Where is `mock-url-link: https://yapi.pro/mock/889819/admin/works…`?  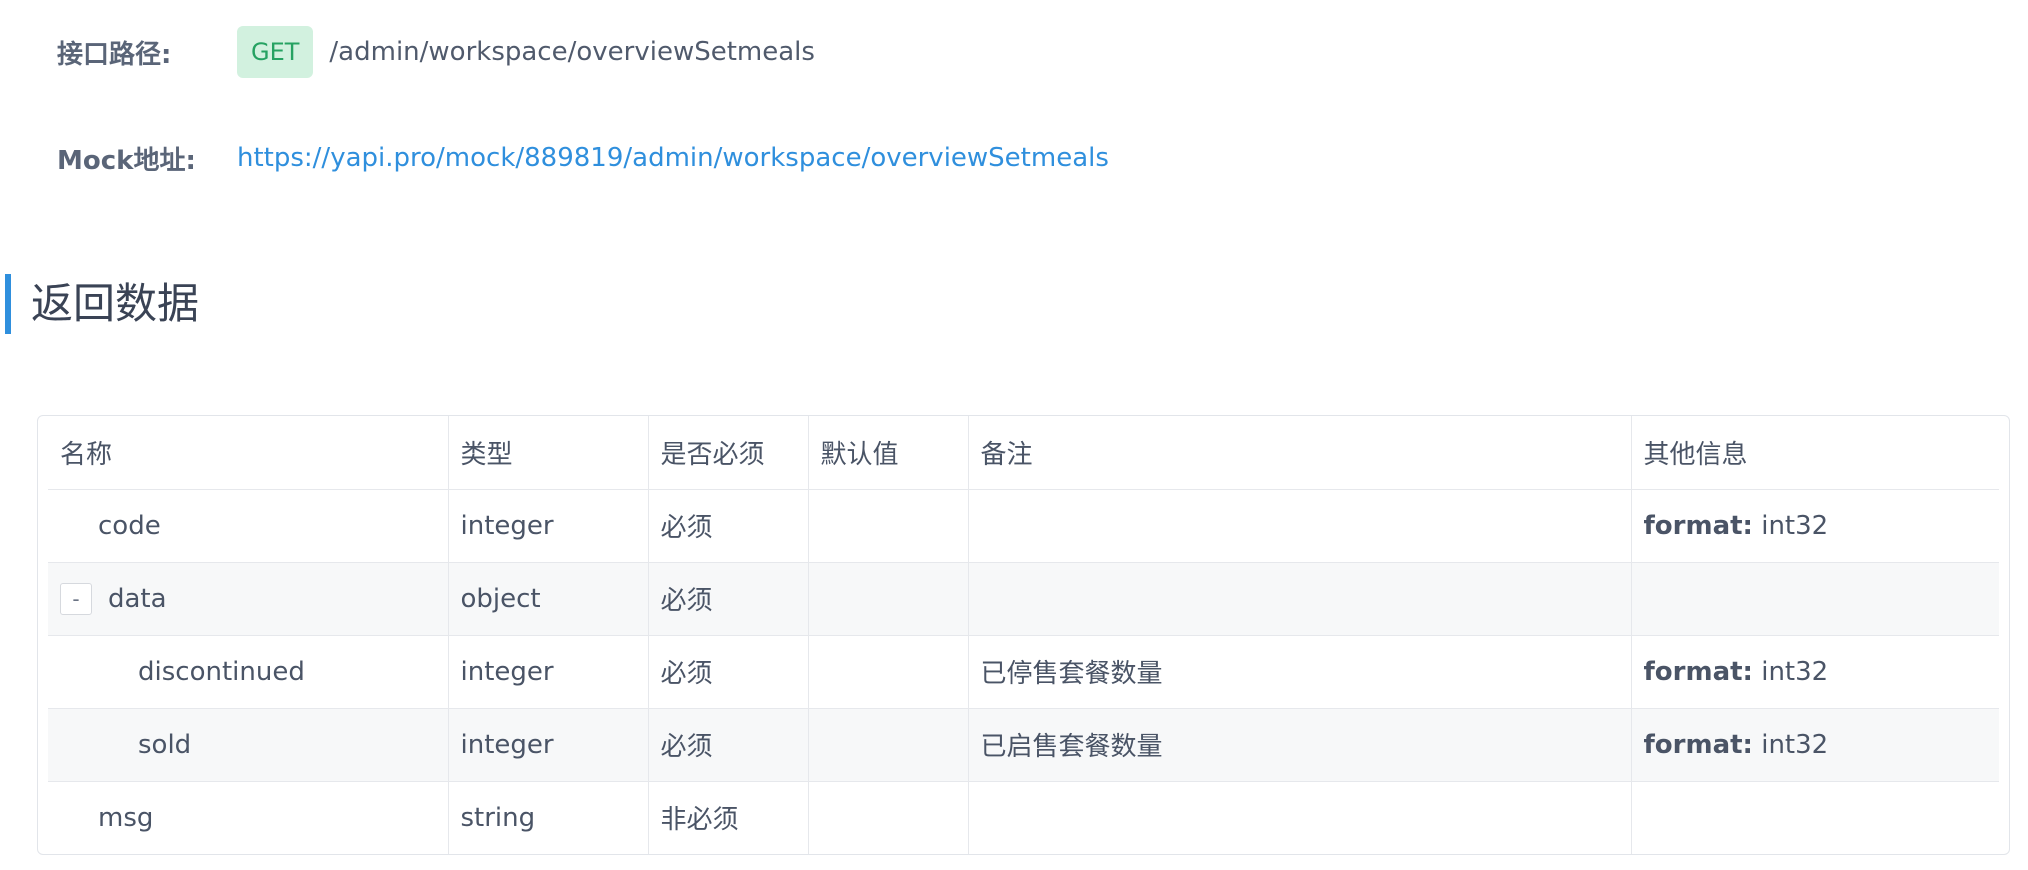 mock-url-link: https://yapi.pro/mock/889819/admin/works… is located at coordinates (673, 158).